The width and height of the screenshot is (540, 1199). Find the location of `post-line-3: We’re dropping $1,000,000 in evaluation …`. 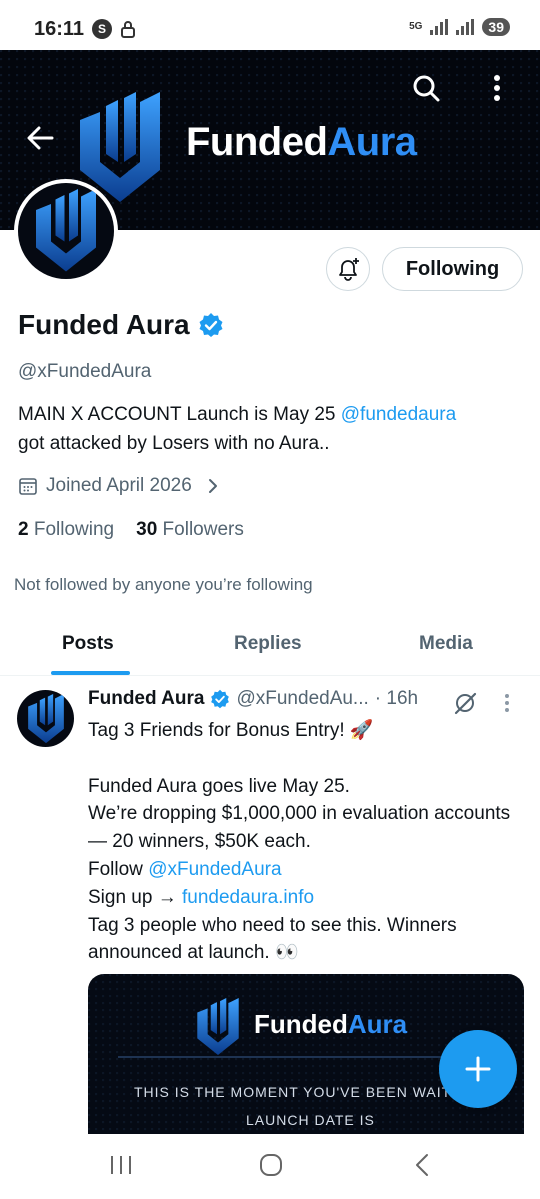

post-line-3: We’re dropping $1,000,000 in evaluation … is located at coordinates (299, 828).